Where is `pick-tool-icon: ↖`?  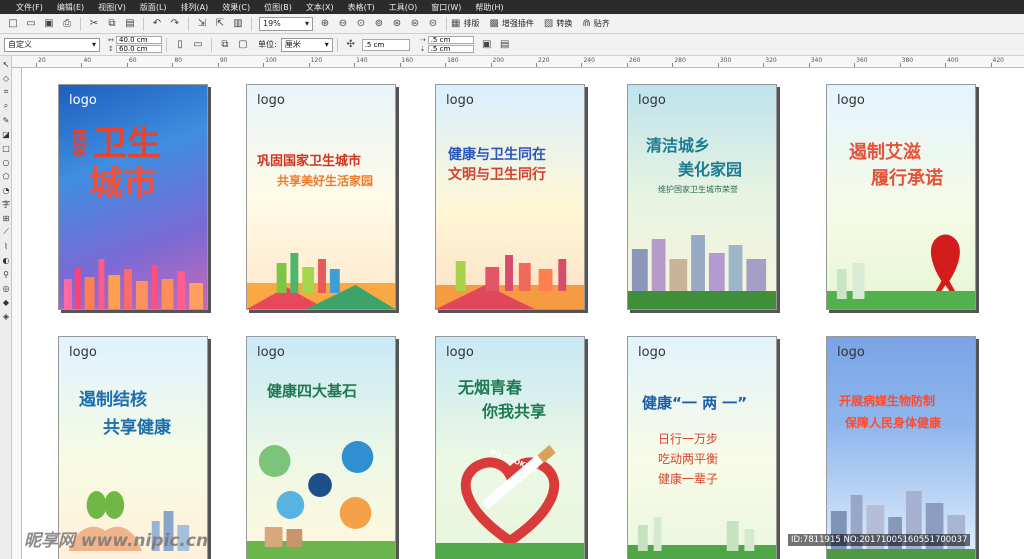
pick-tool-icon: ↖ is located at coordinates (6, 64).